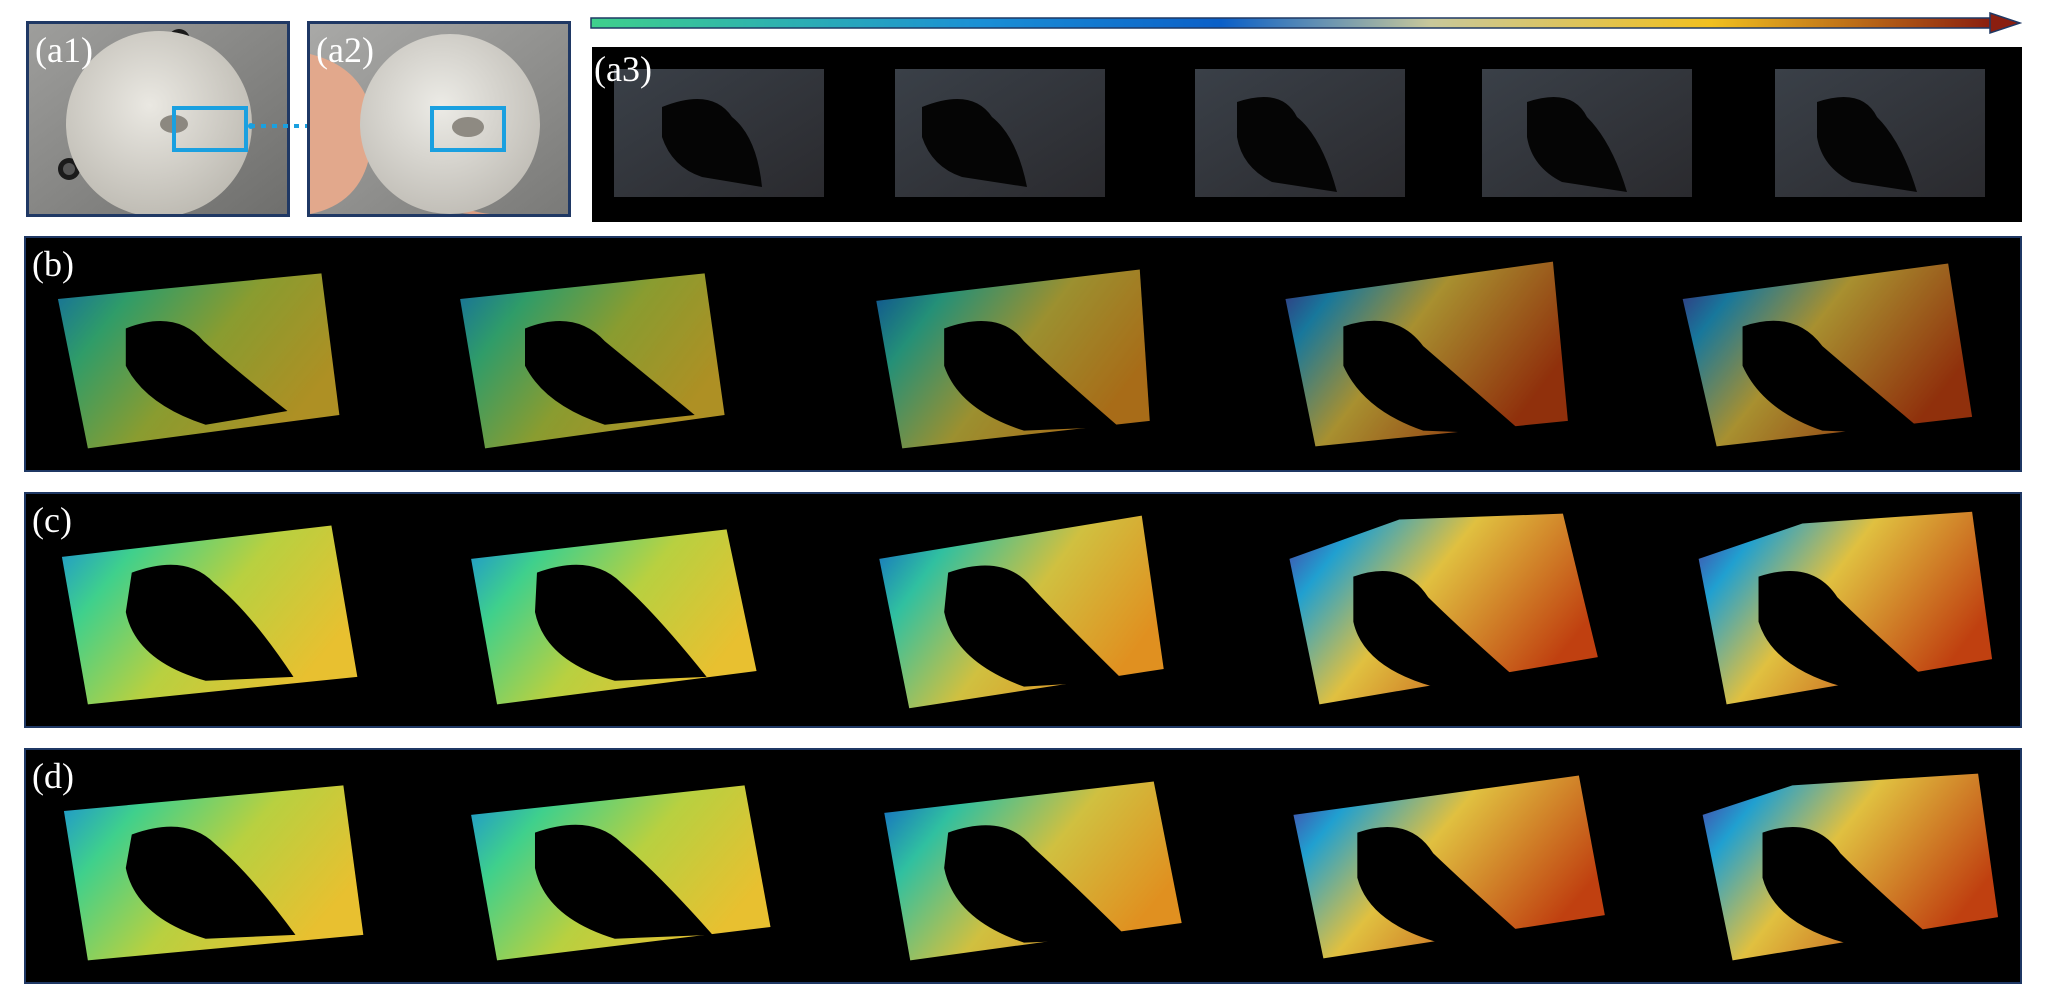 The image size is (2047, 1008). Describe the element at coordinates (1033, 871) in the screenshot. I see `surface-frame-d3` at that location.